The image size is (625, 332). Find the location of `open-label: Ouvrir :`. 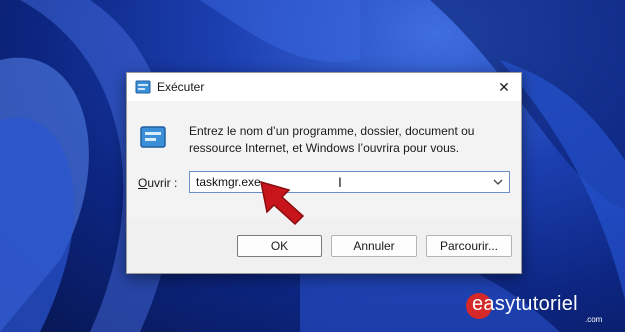

open-label: Ouvrir : is located at coordinates (157, 183).